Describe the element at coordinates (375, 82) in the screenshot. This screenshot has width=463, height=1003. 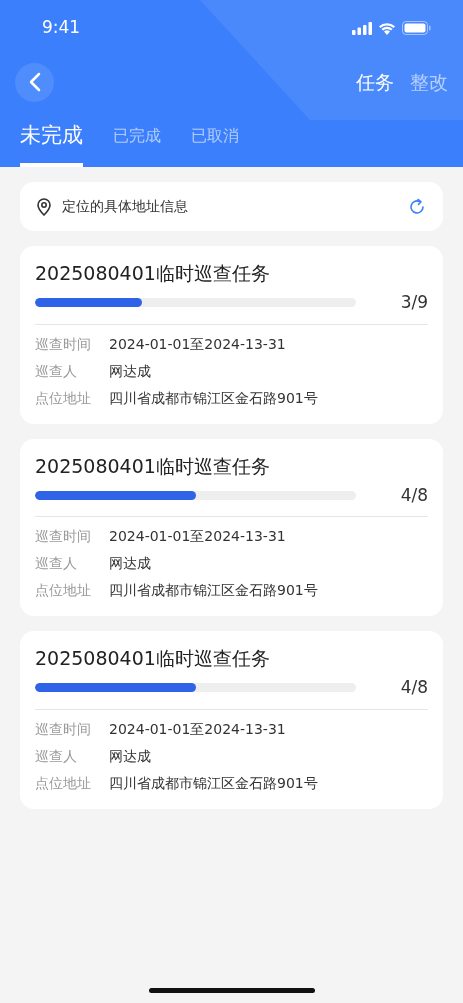
I see `header-tab: 任务` at that location.